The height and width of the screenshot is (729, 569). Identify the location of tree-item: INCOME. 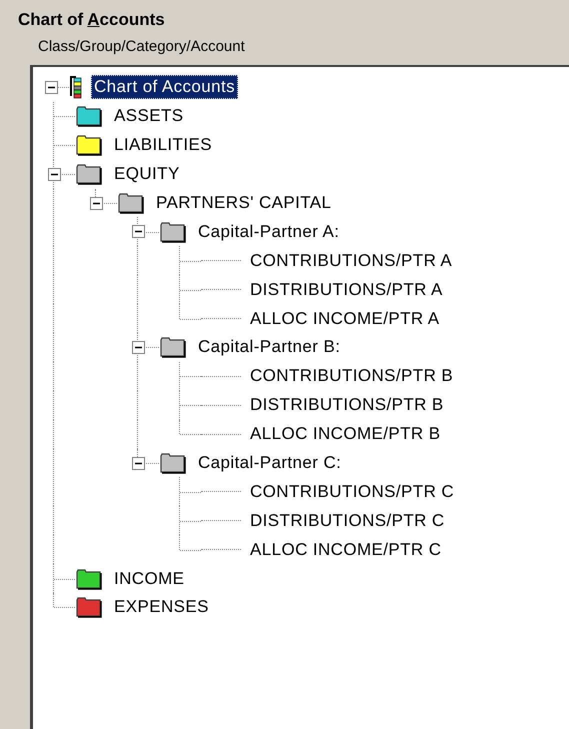
(149, 578).